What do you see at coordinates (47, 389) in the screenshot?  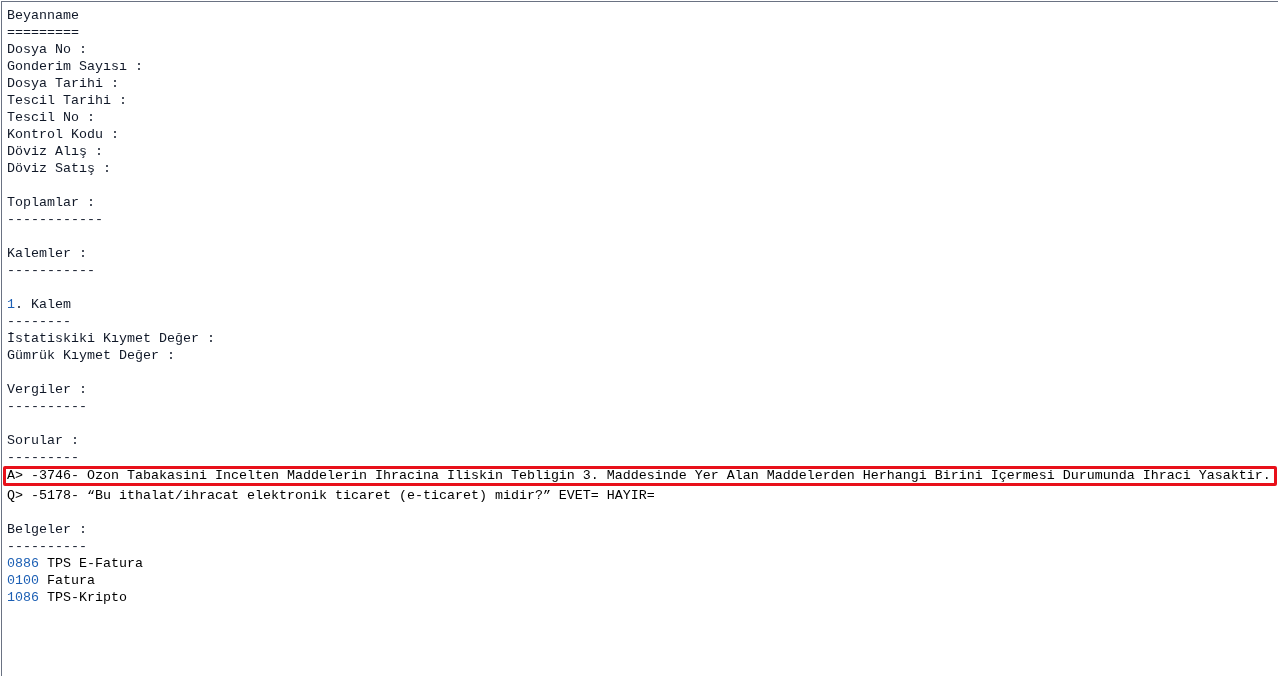 I see `section-heading: Vergiler :` at bounding box center [47, 389].